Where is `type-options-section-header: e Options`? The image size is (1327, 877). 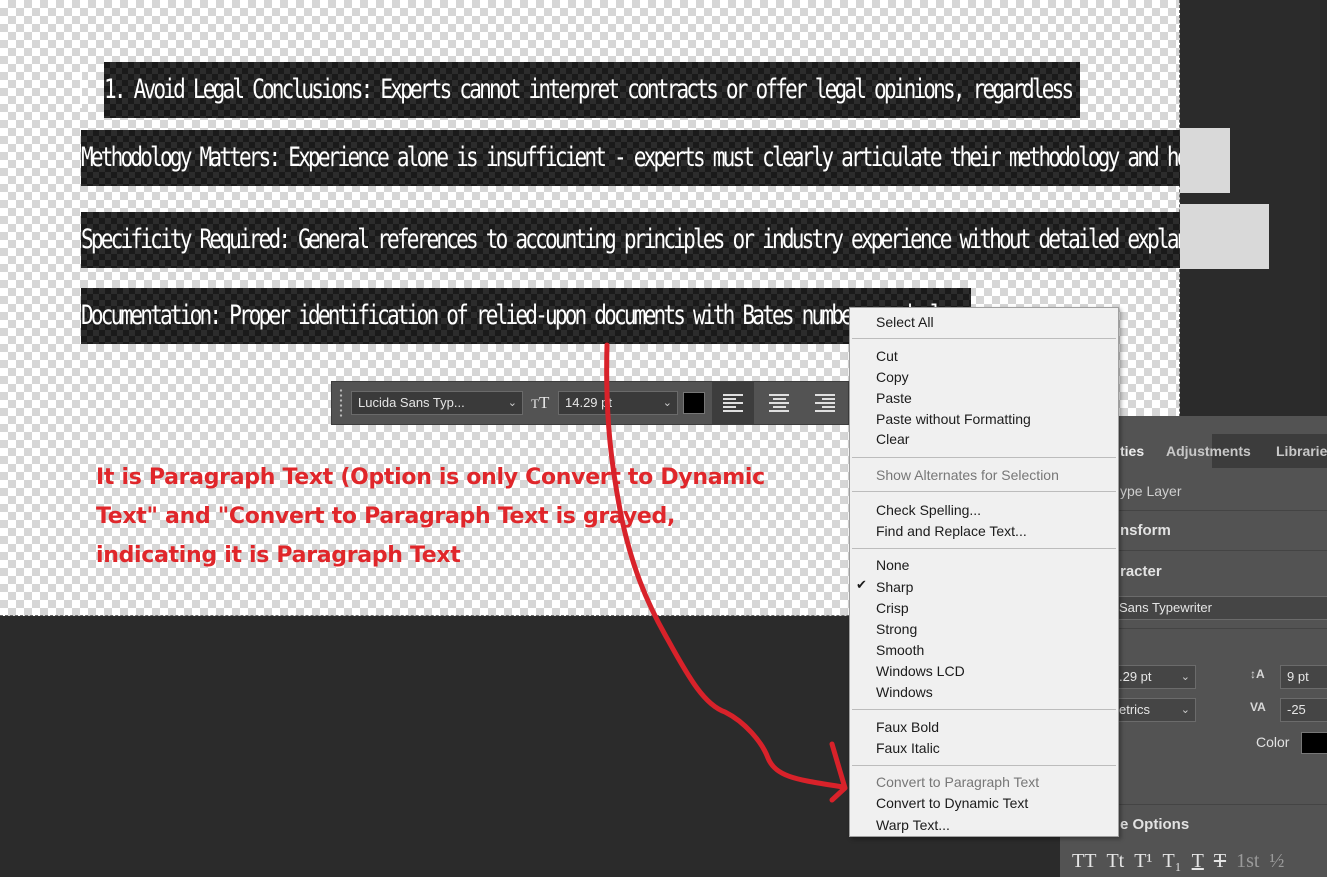
type-options-section-header: e Options is located at coordinates (1154, 824).